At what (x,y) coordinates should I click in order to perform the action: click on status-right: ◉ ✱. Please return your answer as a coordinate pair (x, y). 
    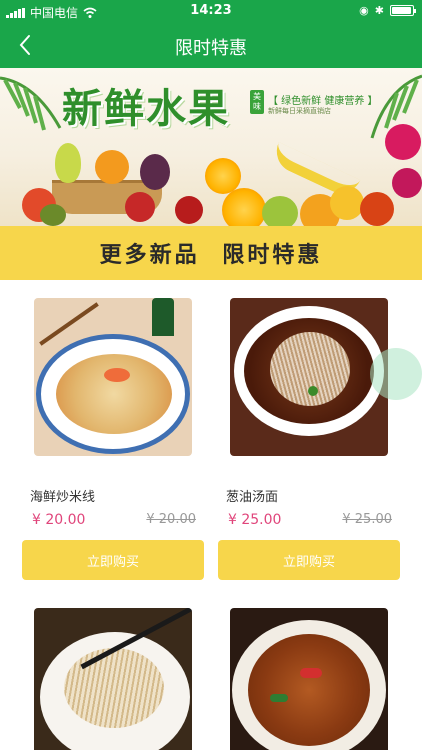
    Looking at the image, I should click on (387, 10).